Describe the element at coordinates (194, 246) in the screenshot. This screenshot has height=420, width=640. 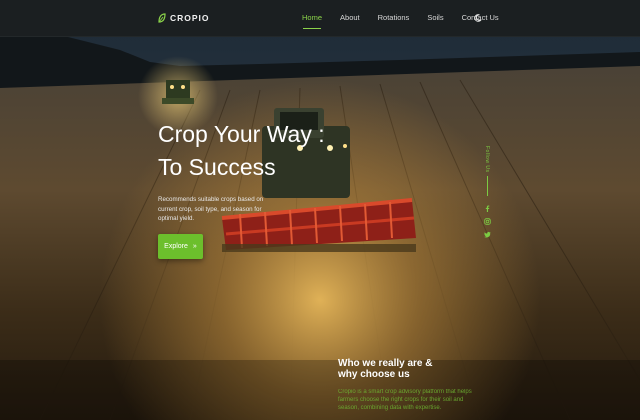
I see `double-chevron-right-icon: »` at that location.